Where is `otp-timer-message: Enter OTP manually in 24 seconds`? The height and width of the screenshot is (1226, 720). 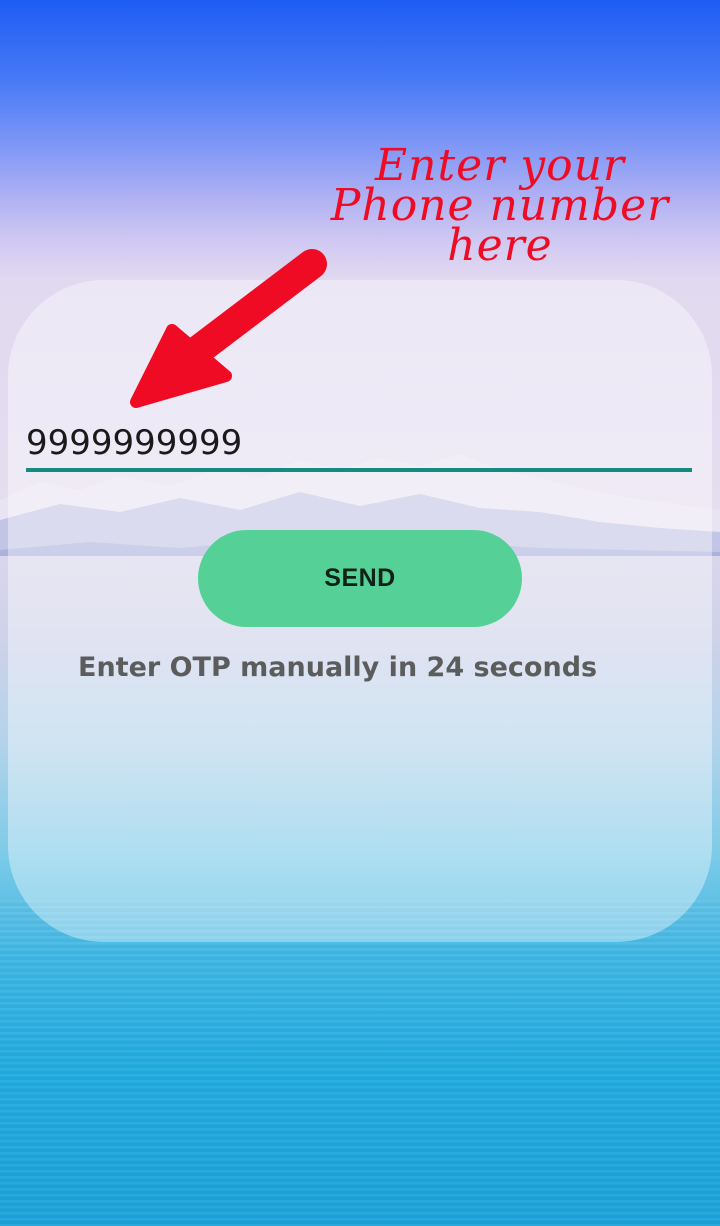 otp-timer-message: Enter OTP manually in 24 seconds is located at coordinates (338, 667).